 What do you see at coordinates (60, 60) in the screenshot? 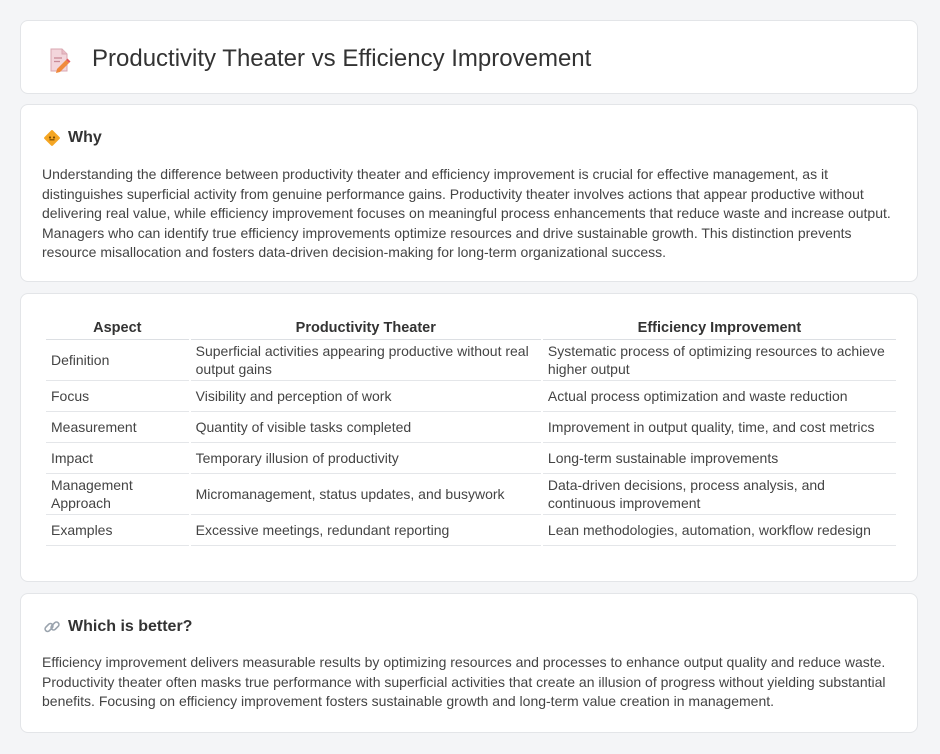
I see `document-pencil-icon` at bounding box center [60, 60].